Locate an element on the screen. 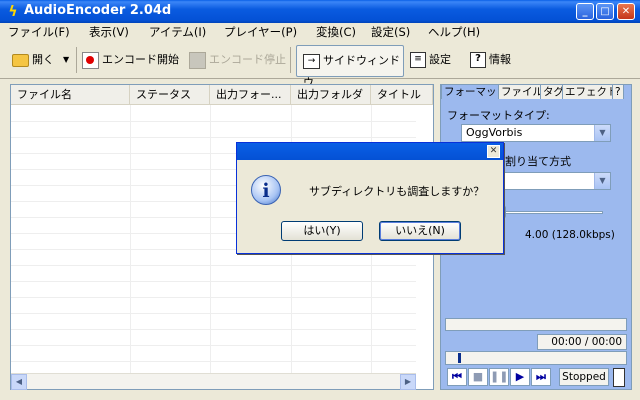 The height and width of the screenshot is (400, 640). help-icon: ? is located at coordinates (478, 60).